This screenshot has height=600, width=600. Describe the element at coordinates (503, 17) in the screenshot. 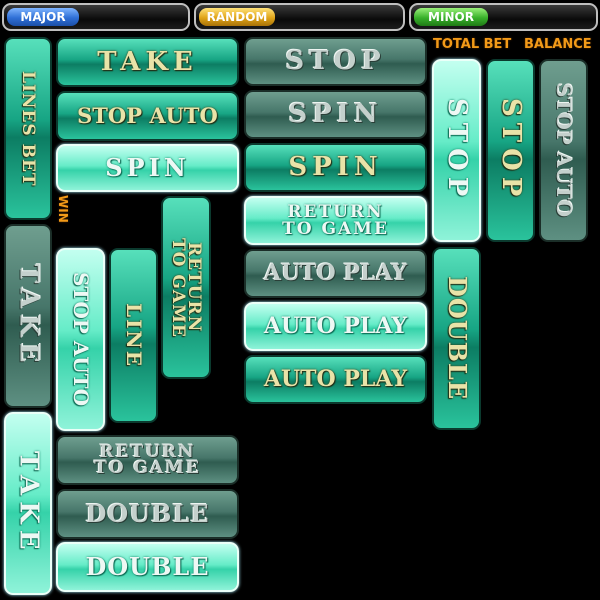

I see `minor-jackpot-bar: MINOR` at that location.